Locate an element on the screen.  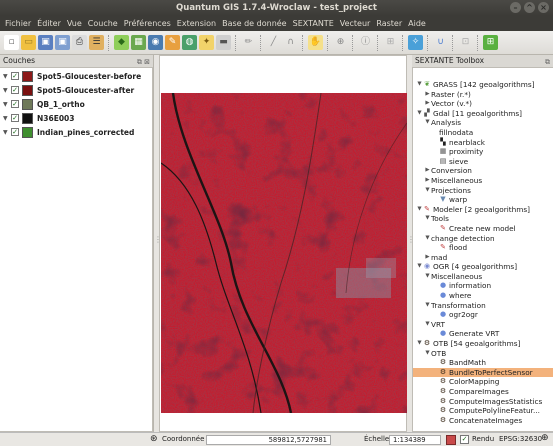
menu-sextante: SEXTANTE is located at coordinates (313, 23).